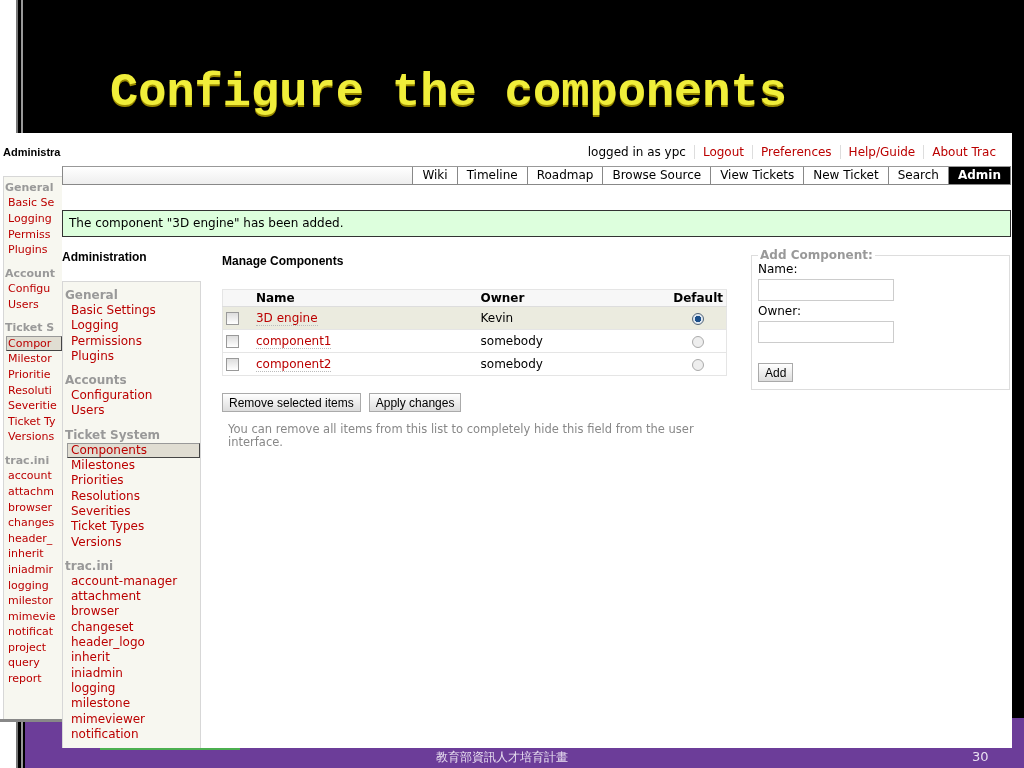  What do you see at coordinates (34, 491) in the screenshot?
I see `sidebar-item: attachm` at bounding box center [34, 491].